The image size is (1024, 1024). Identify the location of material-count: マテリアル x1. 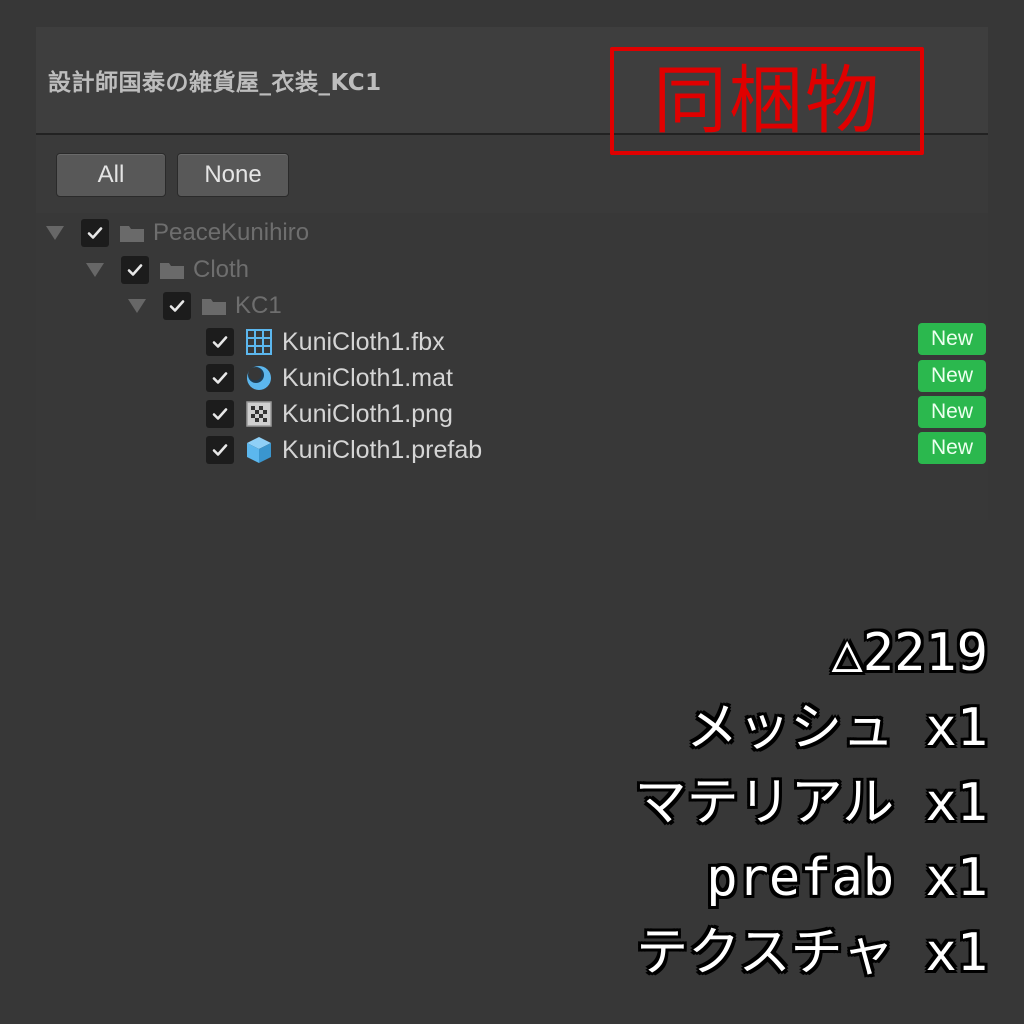
(811, 803).